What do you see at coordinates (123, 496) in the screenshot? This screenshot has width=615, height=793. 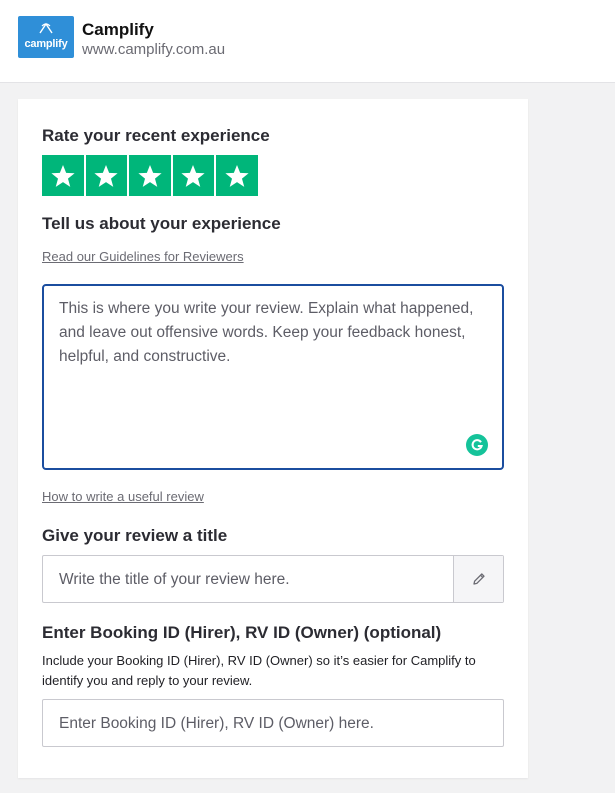 I see `useful-review-link: How to write a useful review` at bounding box center [123, 496].